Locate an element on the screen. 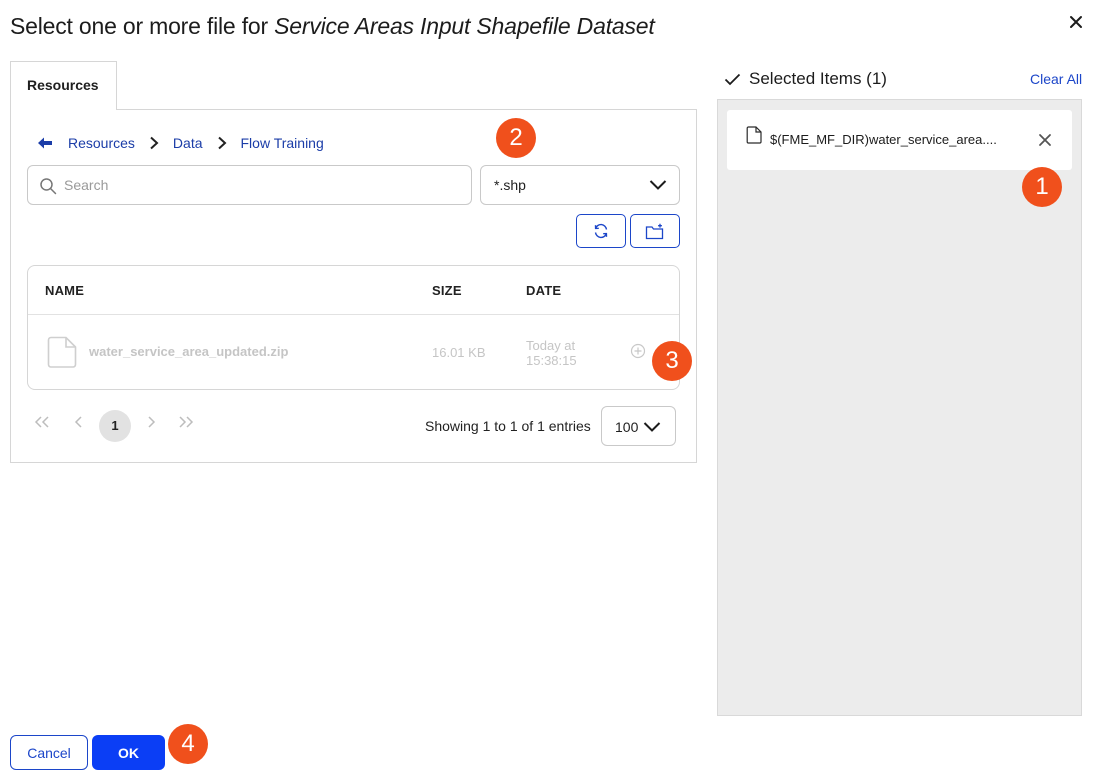 The width and height of the screenshot is (1095, 782). remove-icon is located at coordinates (1045, 140).